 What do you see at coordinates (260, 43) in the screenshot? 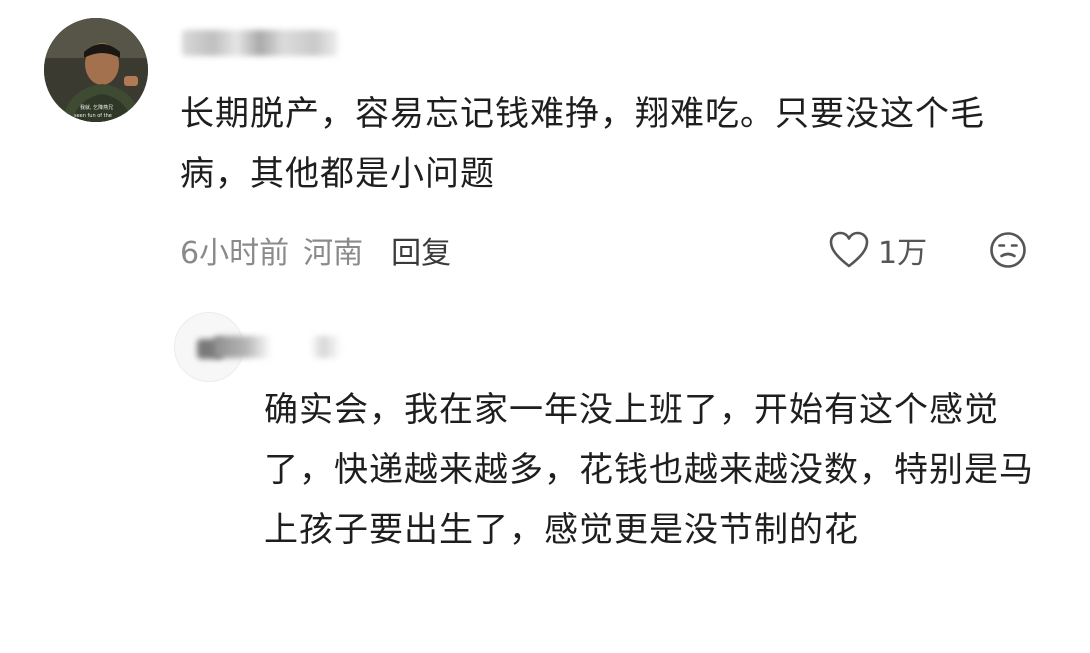
I see `comment-author-name-redacted` at bounding box center [260, 43].